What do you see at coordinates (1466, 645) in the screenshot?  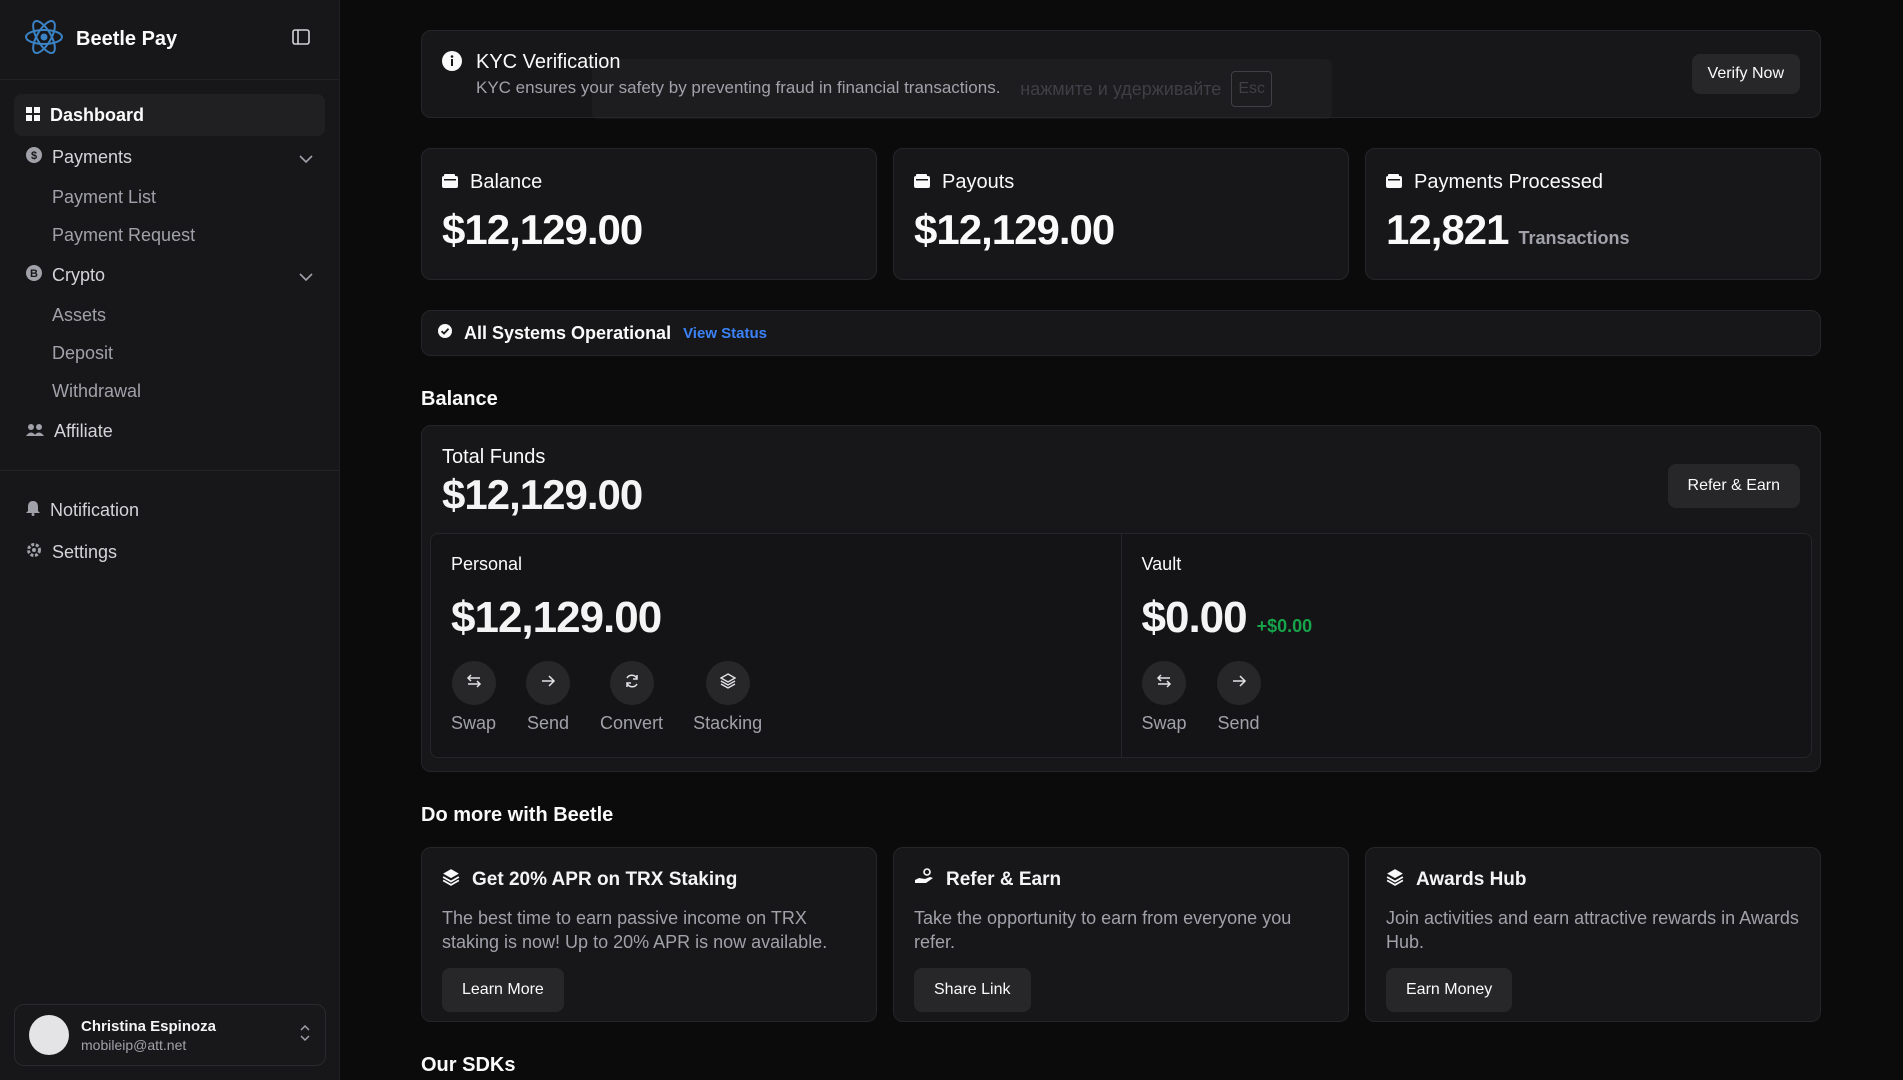 I see `wallet-vault: Vault $0.00 +$0.00 Swap Send` at bounding box center [1466, 645].